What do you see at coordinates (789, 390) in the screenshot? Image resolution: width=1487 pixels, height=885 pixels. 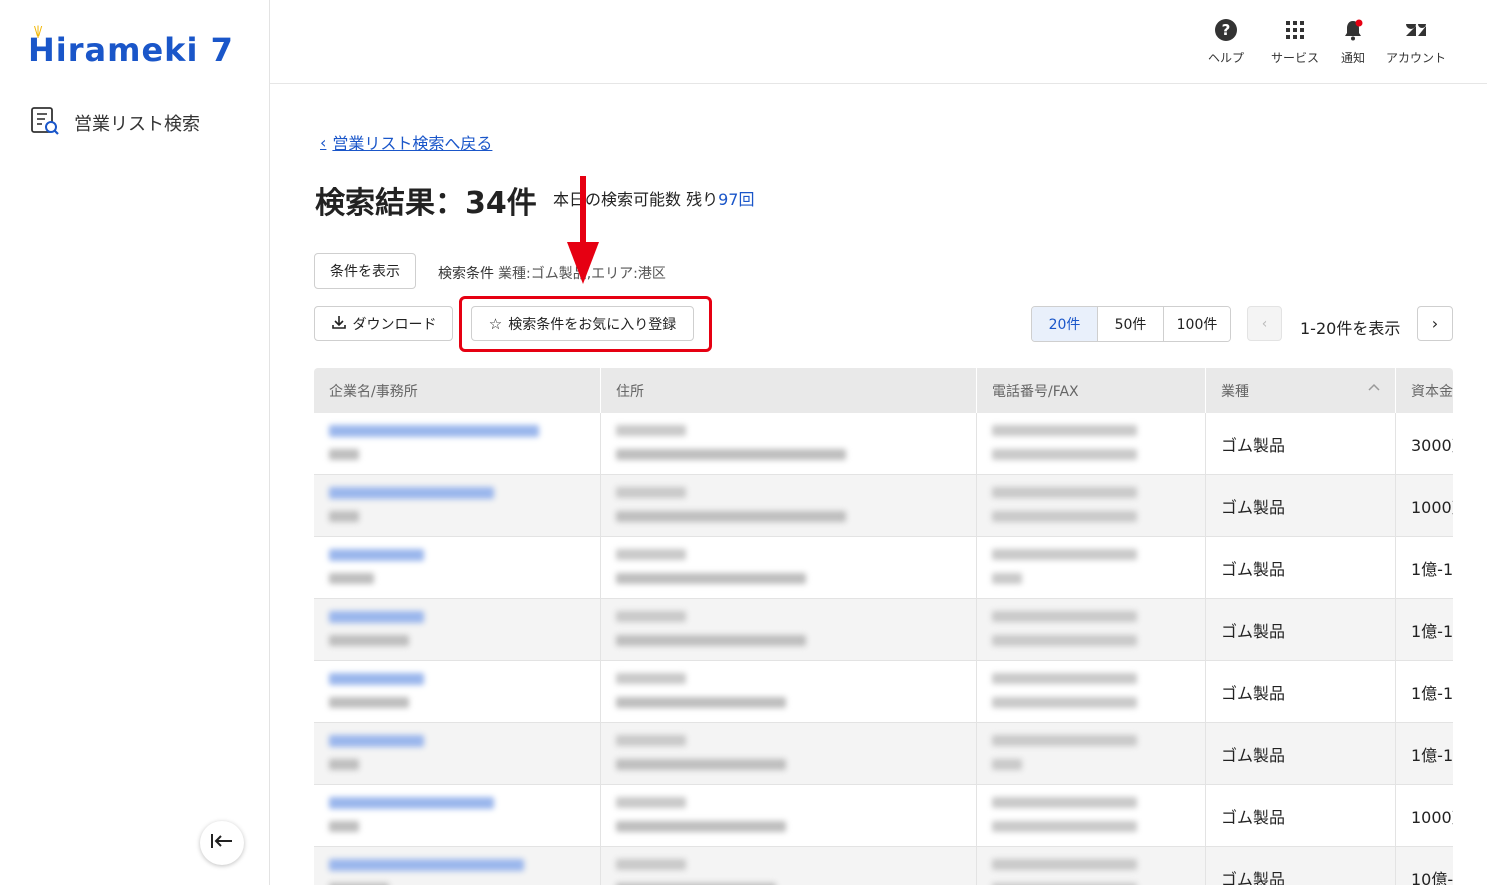 I see `column-header-address: 住所` at bounding box center [789, 390].